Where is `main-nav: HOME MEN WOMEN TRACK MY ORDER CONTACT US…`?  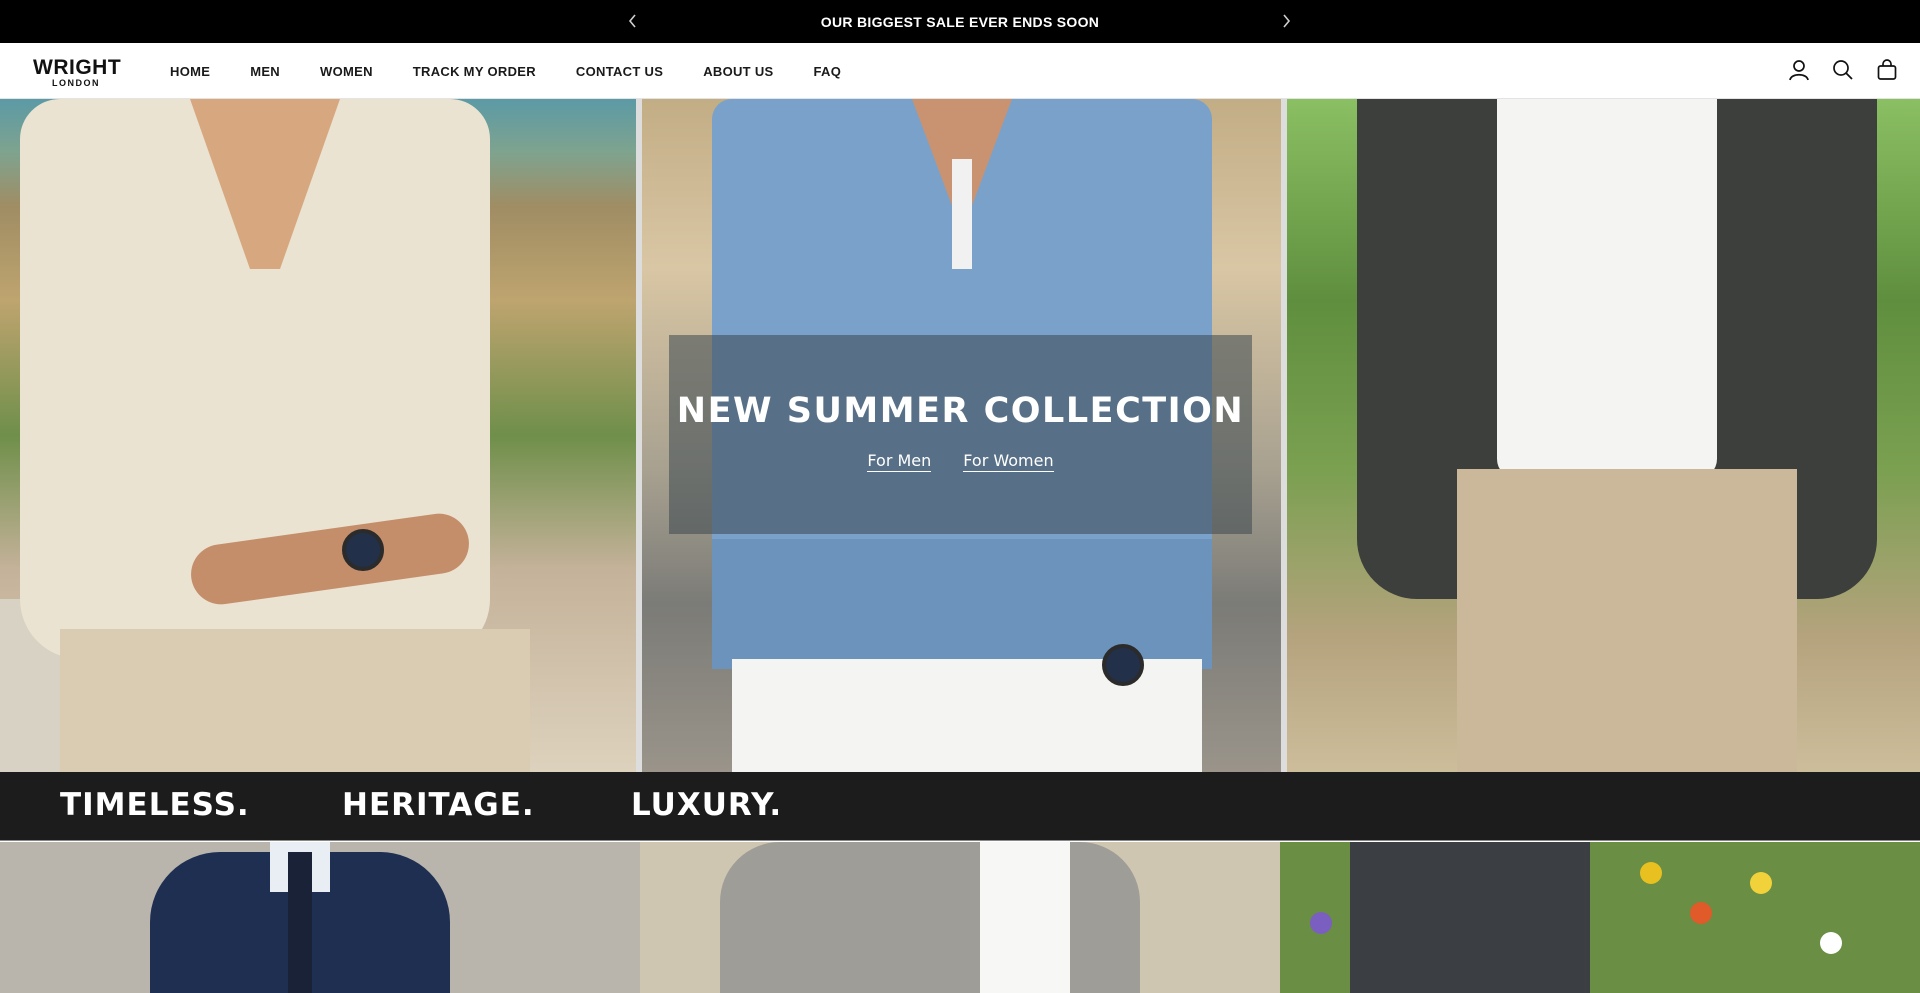 main-nav: HOME MEN WOMEN TRACK MY ORDER CONTACT US… is located at coordinates (505, 71).